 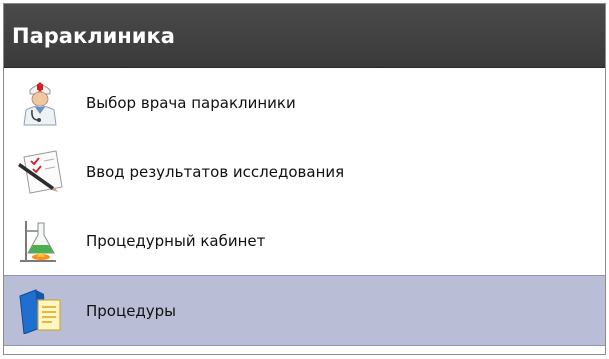 What do you see at coordinates (46, 311) in the screenshot?
I see `procedures-book-icon` at bounding box center [46, 311].